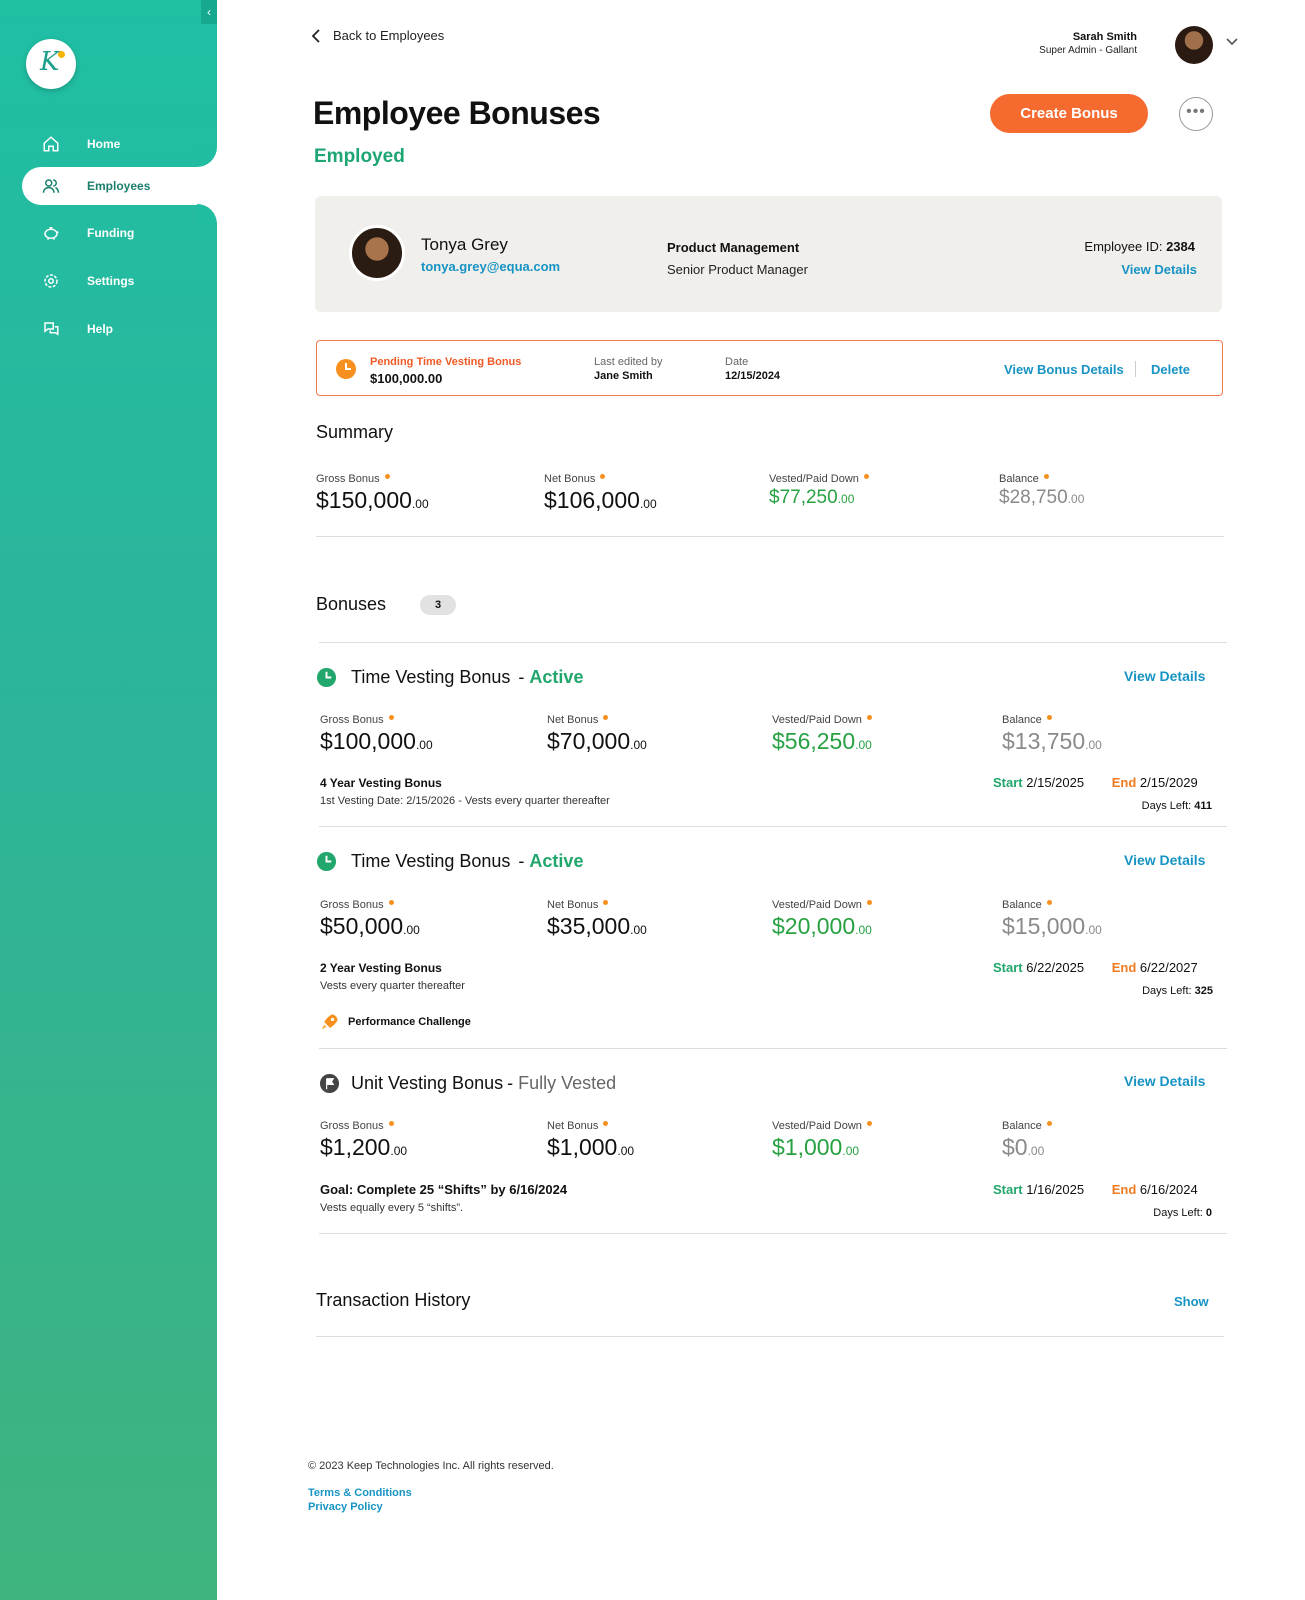 The image size is (1305, 1600). I want to click on chat-icon, so click(51, 329).